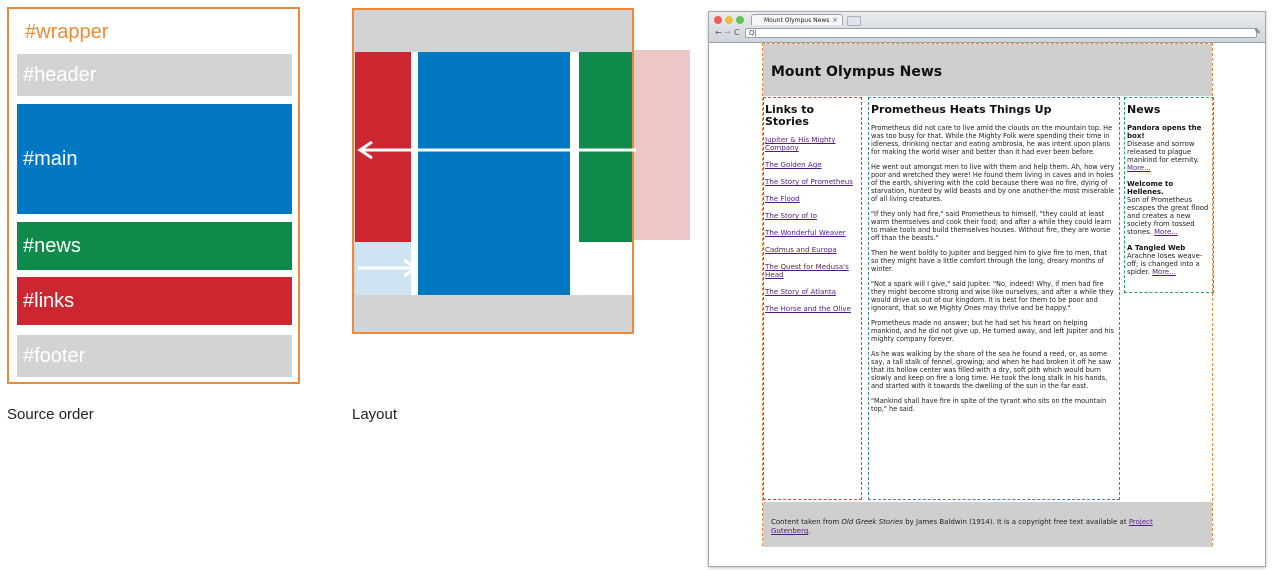 The image size is (1273, 570). Describe the element at coordinates (806, 522) in the screenshot. I see `footer-prefix: Content taken from` at that location.